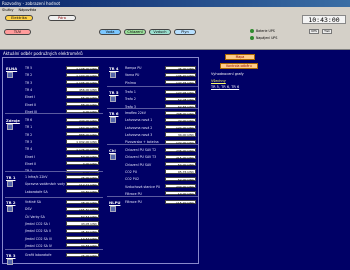 The width and height of the screenshot is (350, 270). I want to click on meter-value: 0,00 kWh, so click(82, 163).